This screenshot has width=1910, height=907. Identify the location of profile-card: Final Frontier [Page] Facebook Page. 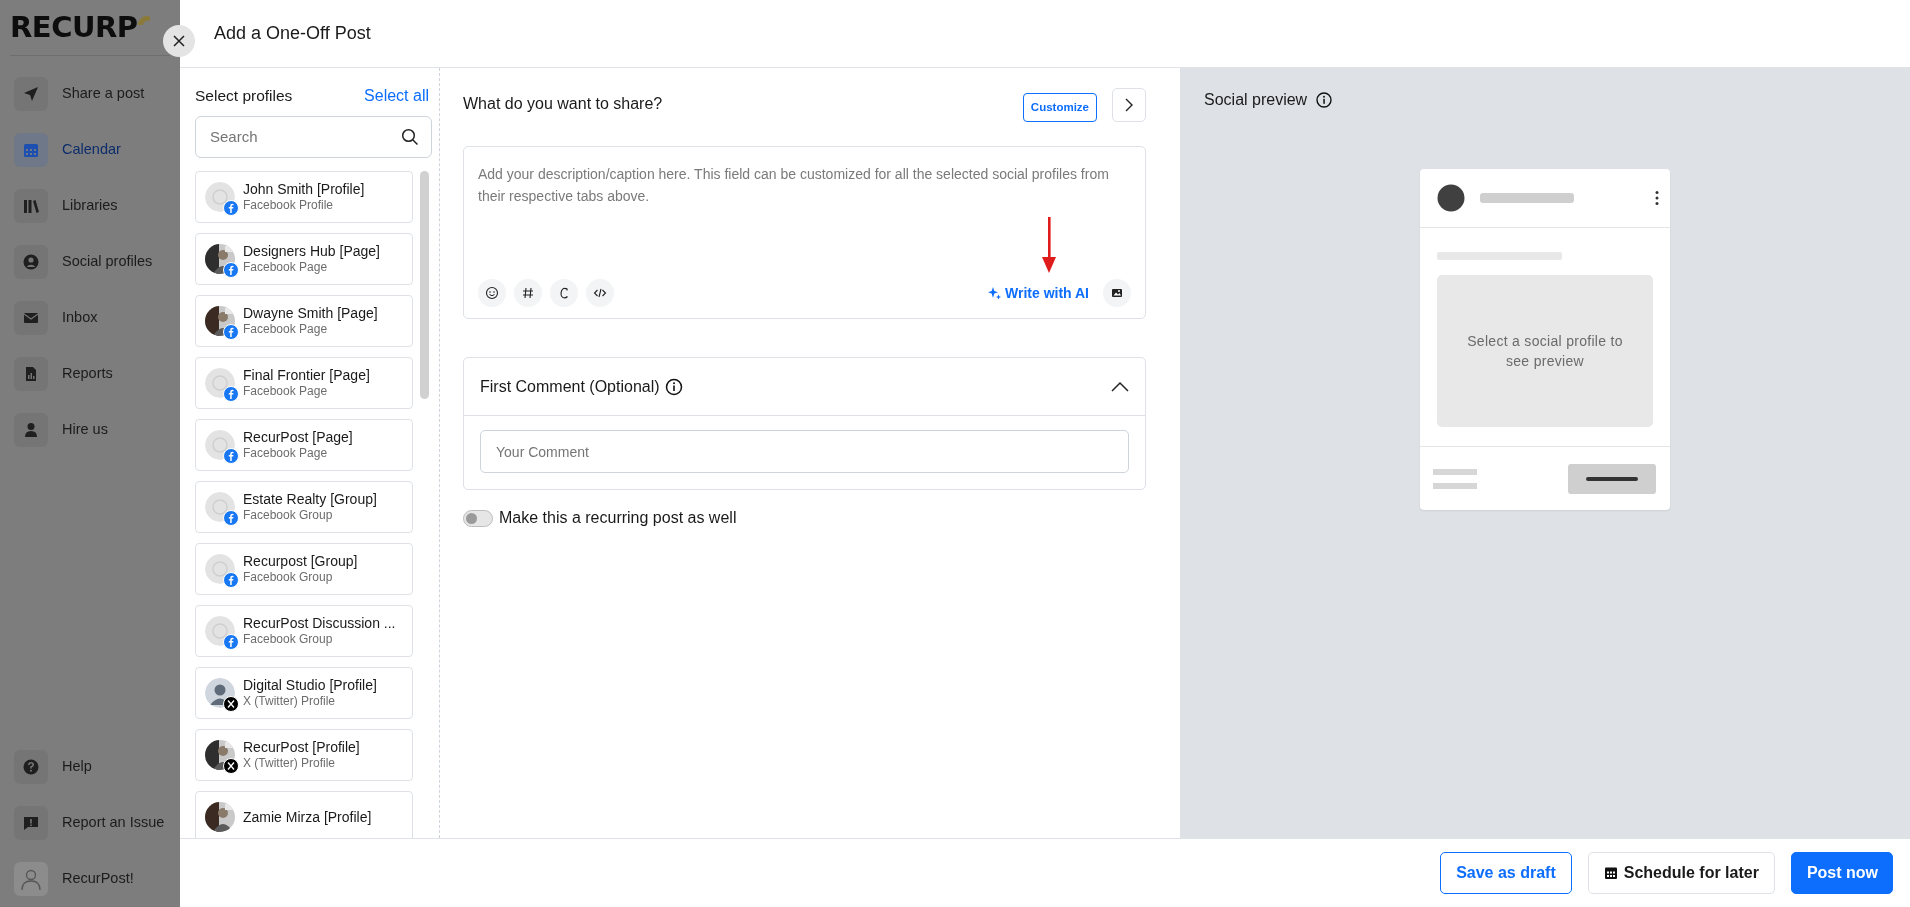
(304, 383).